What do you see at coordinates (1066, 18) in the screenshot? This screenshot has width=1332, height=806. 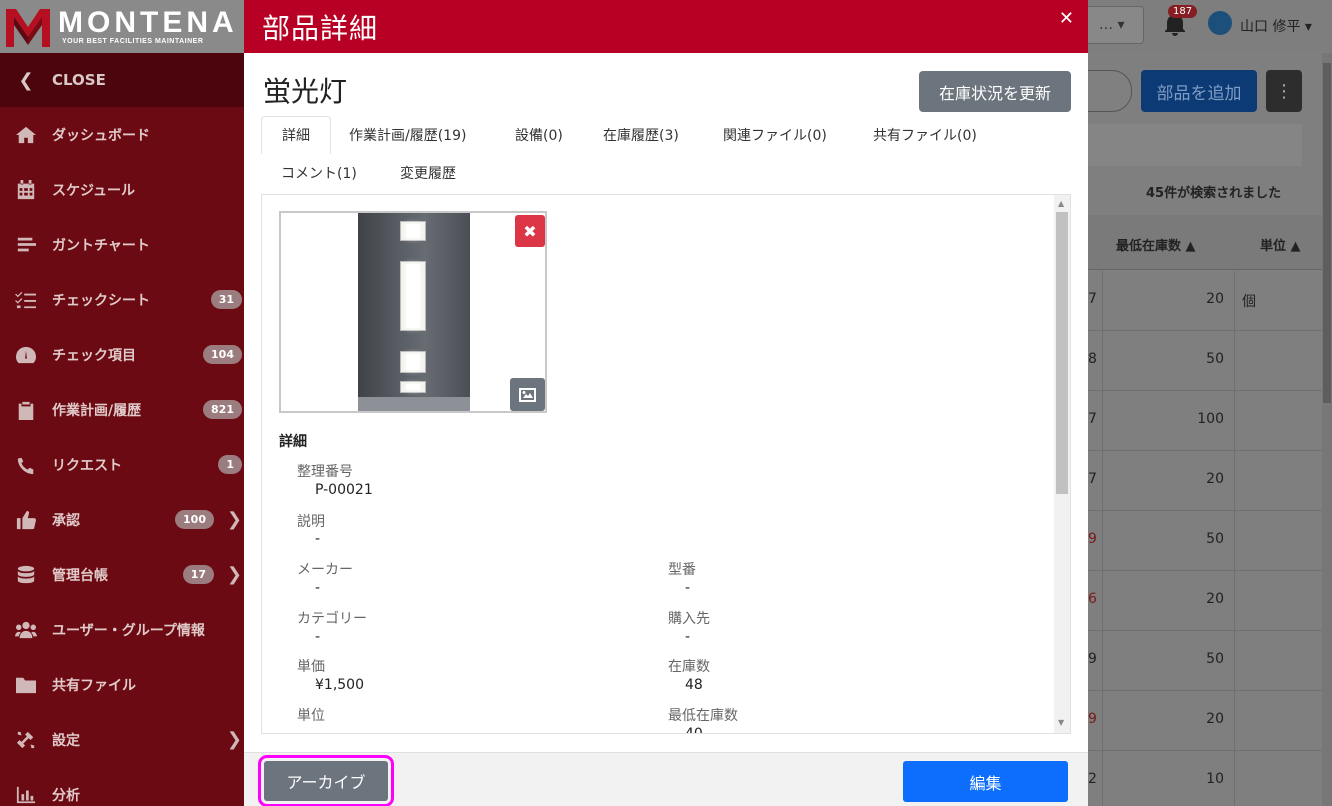 I see `close-icon: ✕` at bounding box center [1066, 18].